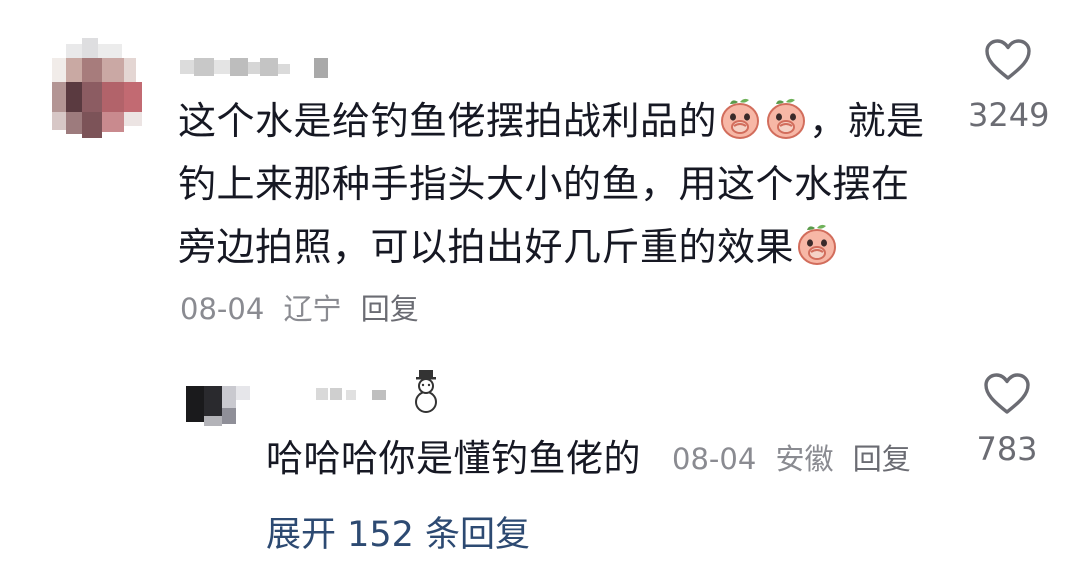 This screenshot has width=1080, height=579. I want to click on reply-avatar, so click(222, 408).